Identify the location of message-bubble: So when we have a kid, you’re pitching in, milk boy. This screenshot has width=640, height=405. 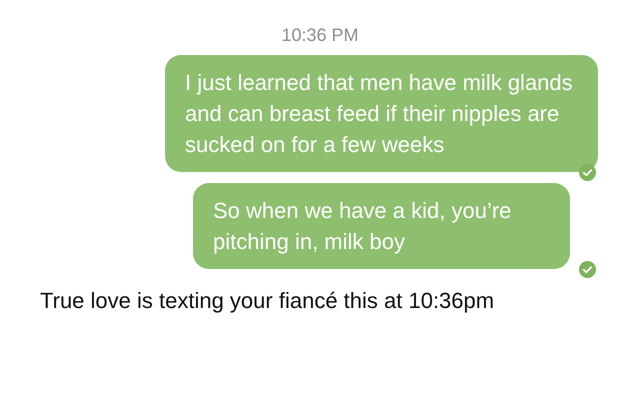
(381, 226).